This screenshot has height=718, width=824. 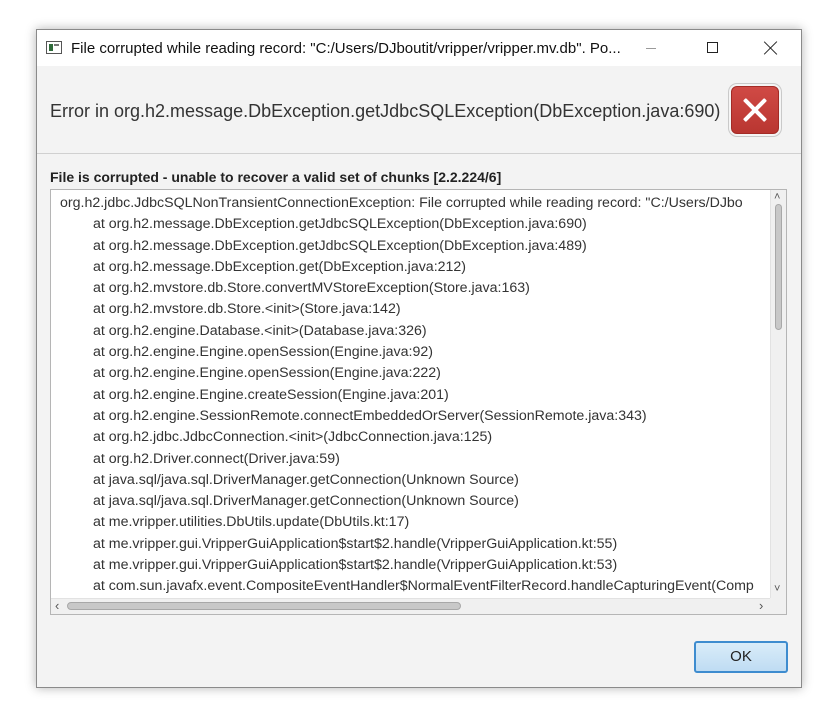 I want to click on scroll-right-icon: ›, so click(x=761, y=605).